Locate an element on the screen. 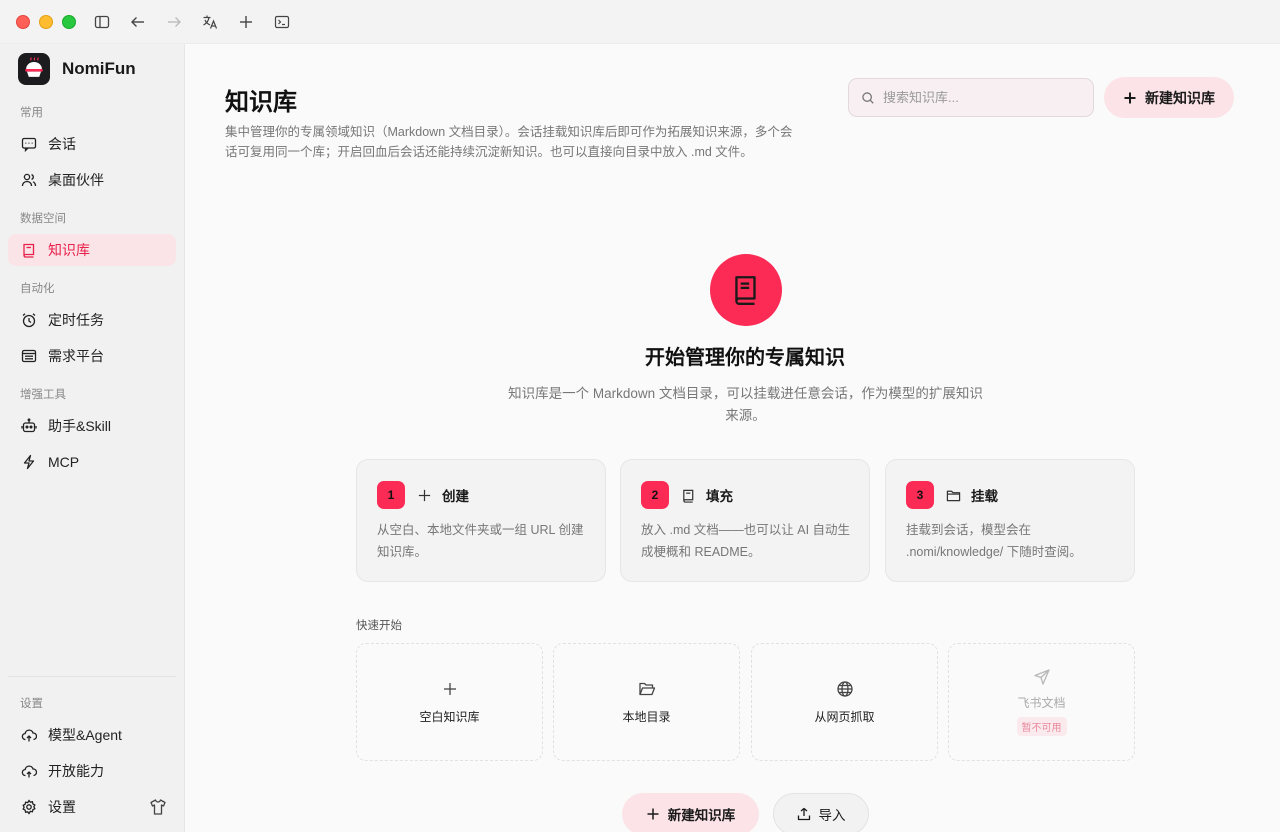 This screenshot has width=1280, height=832. search-box is located at coordinates (971, 97).